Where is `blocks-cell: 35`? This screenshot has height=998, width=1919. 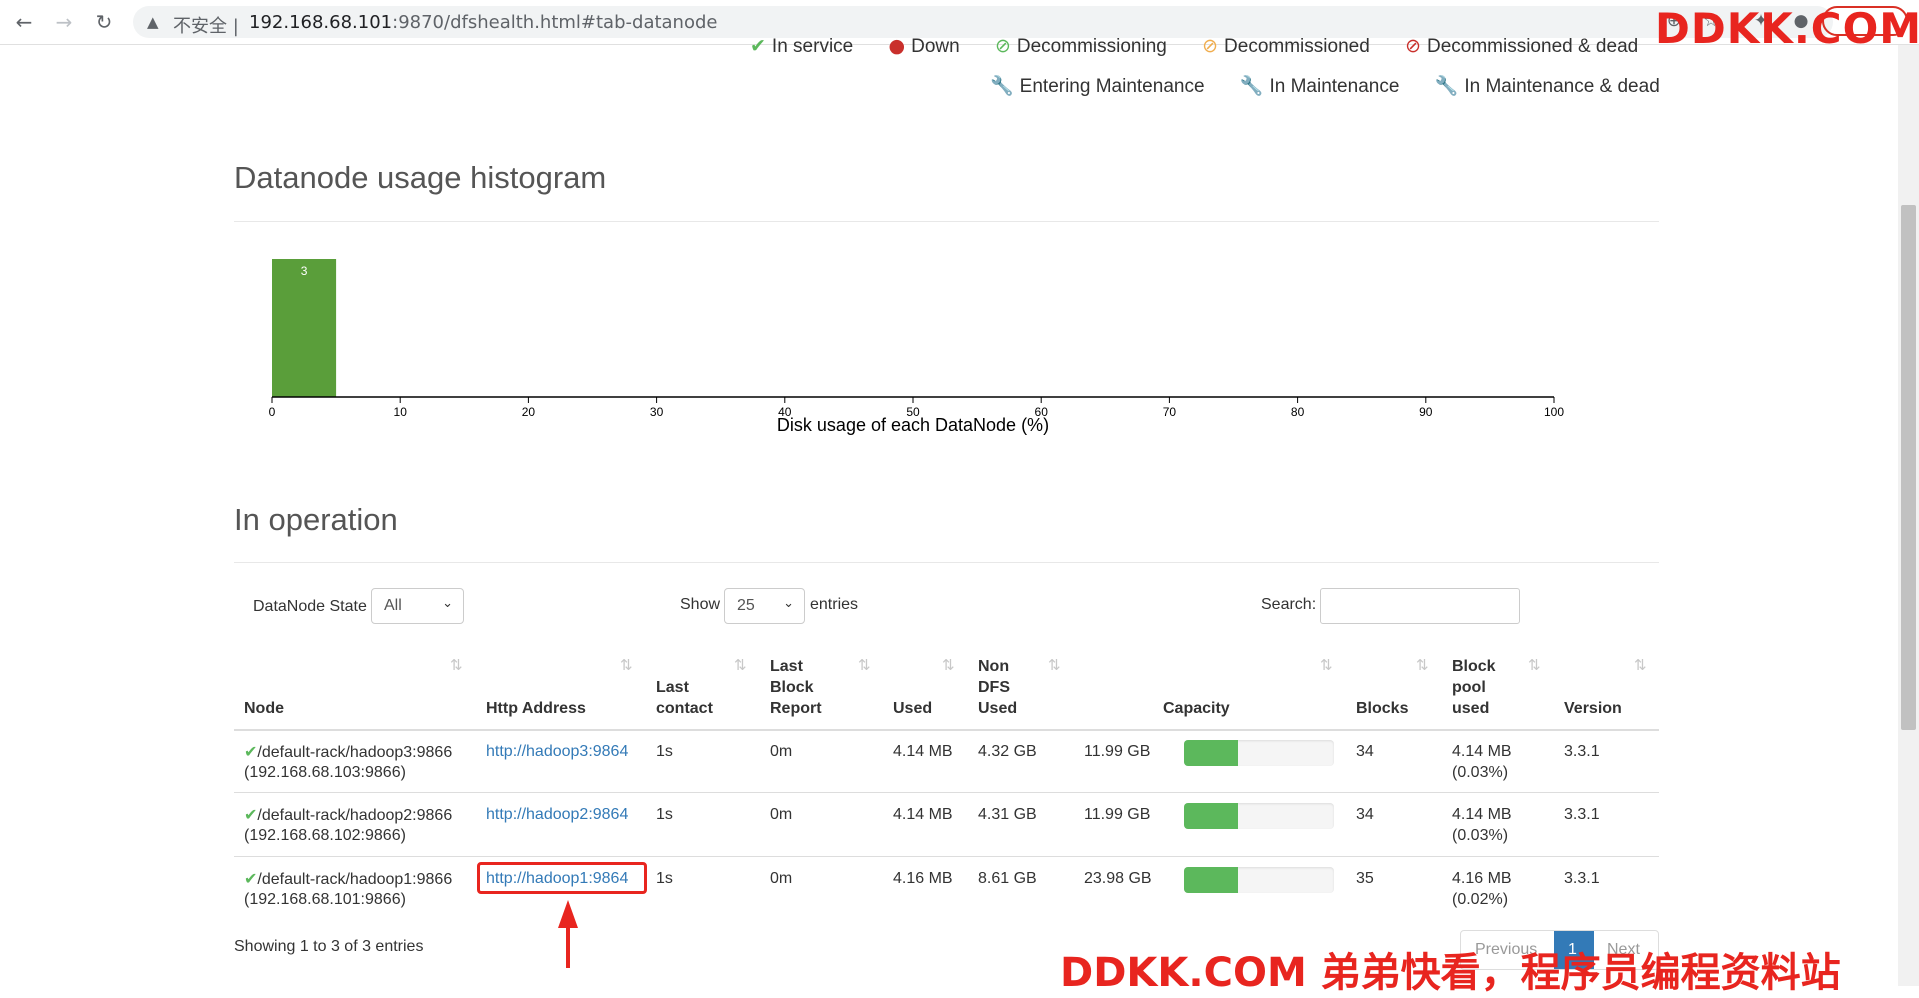 blocks-cell: 35 is located at coordinates (1365, 878).